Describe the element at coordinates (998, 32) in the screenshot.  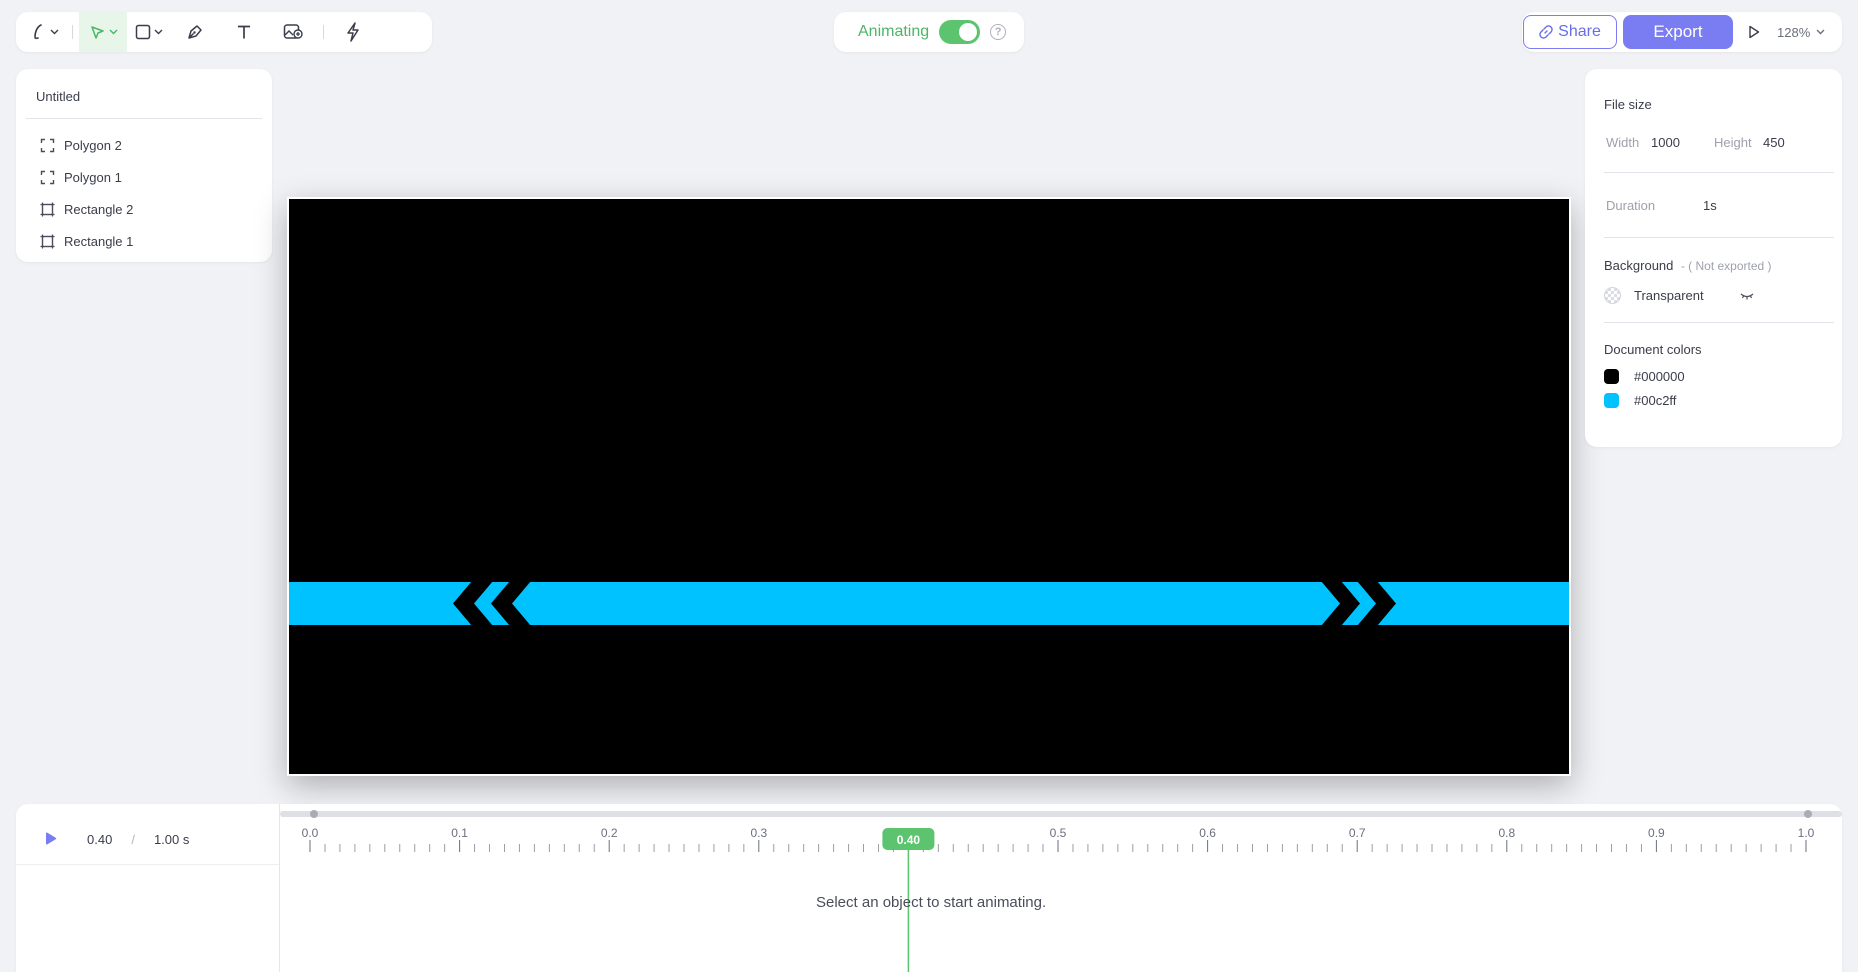
I see `help-icon: ?` at that location.